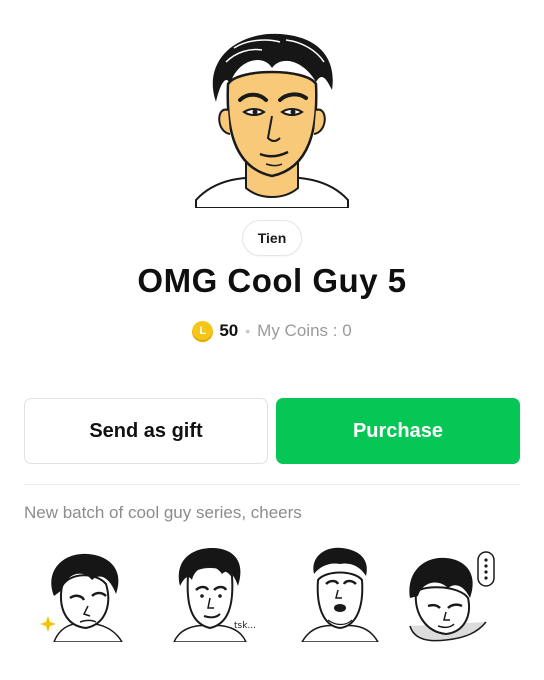 The height and width of the screenshot is (680, 544). I want to click on send-as-gift-label: Send as gift, so click(146, 430).